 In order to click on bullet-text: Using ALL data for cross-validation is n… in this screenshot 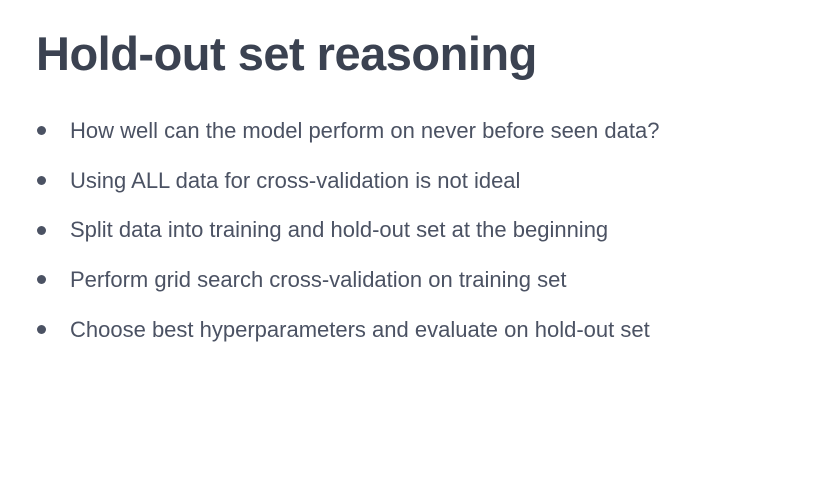, I will do `click(295, 180)`.